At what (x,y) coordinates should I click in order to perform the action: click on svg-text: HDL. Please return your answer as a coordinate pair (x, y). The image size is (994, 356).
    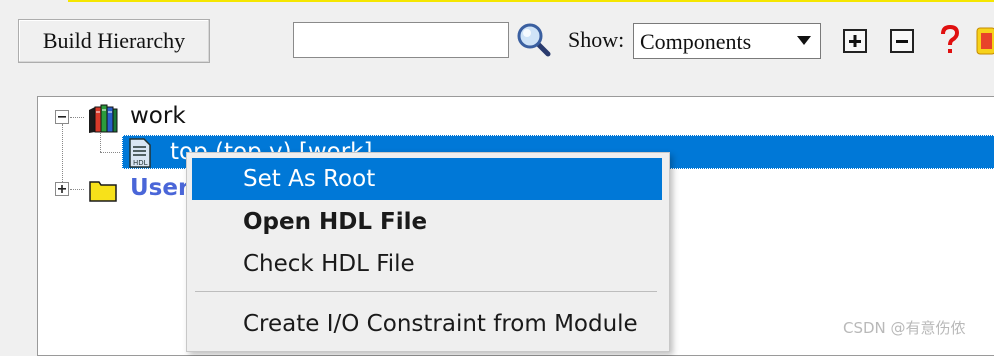
    Looking at the image, I should click on (140, 163).